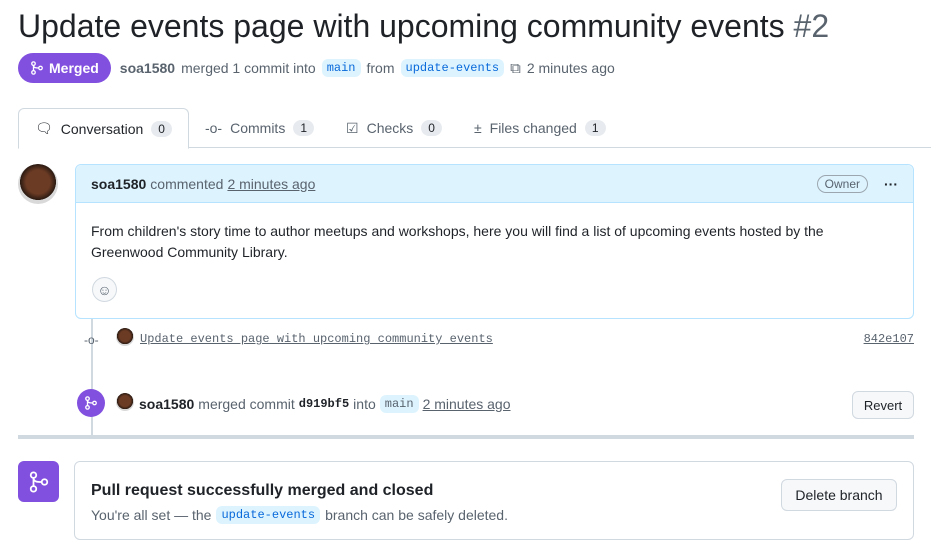  What do you see at coordinates (259, 128) in the screenshot?
I see `tab-commits: -o- Commits 1` at bounding box center [259, 128].